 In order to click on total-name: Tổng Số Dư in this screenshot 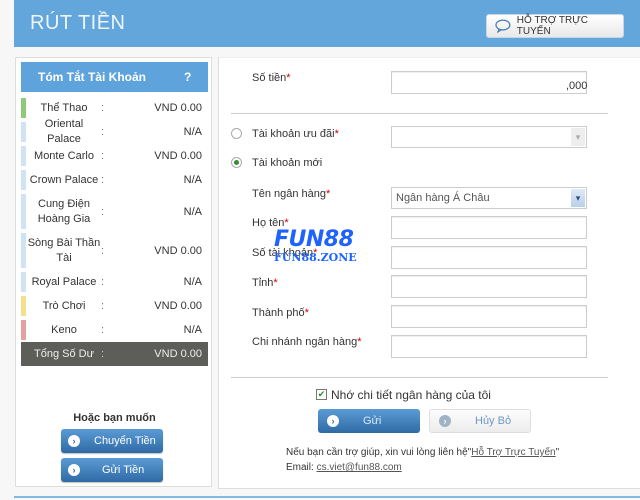, I will do `click(64, 353)`.